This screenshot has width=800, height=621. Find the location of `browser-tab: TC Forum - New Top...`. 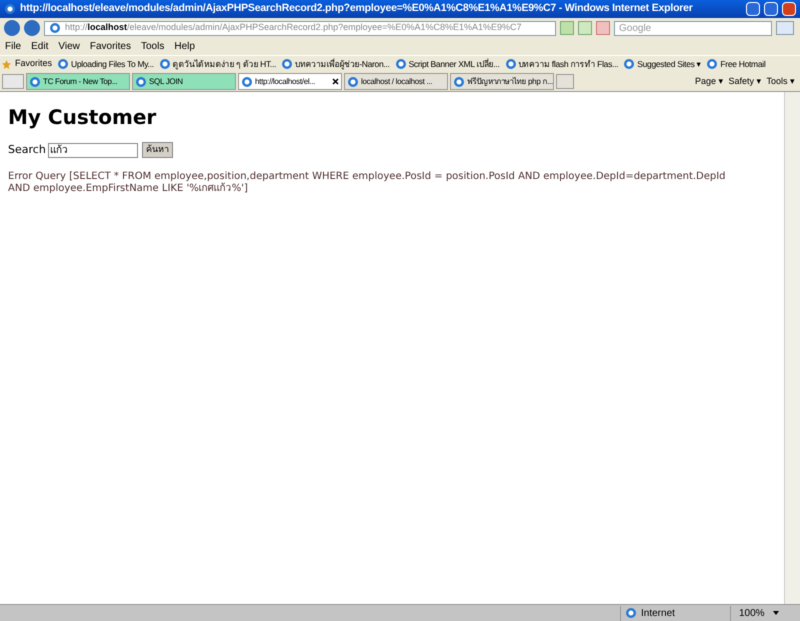

browser-tab: TC Forum - New Top... is located at coordinates (78, 81).